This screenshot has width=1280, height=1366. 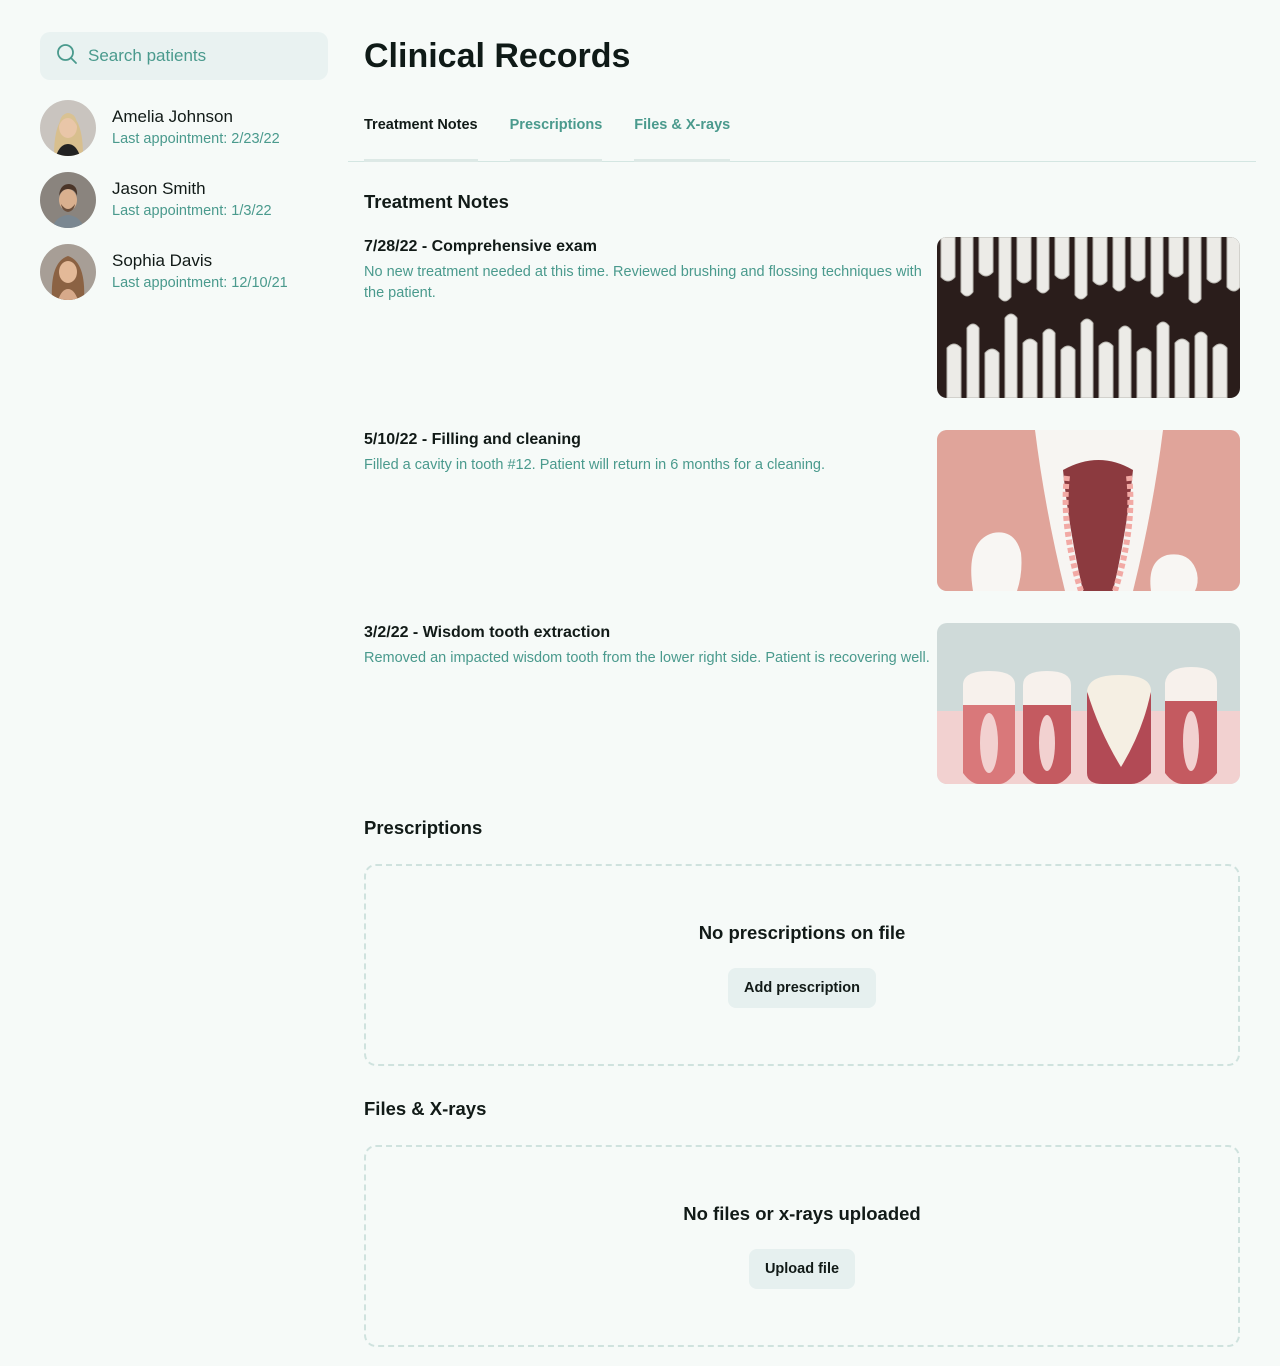 I want to click on patient-last-appointment: Last appointment: 1/3/22, so click(x=192, y=211).